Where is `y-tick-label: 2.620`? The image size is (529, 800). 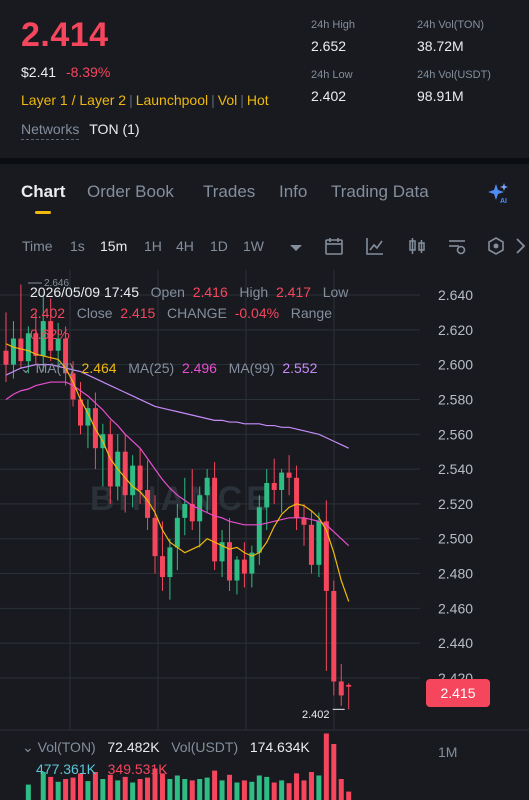
y-tick-label: 2.620 is located at coordinates (455, 330).